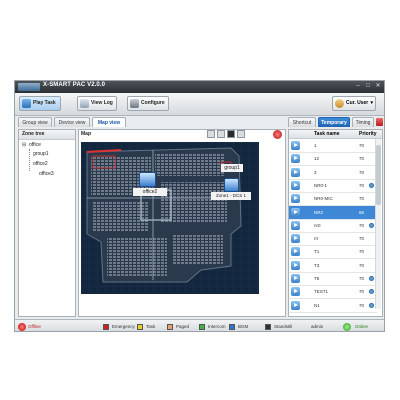 The width and height of the screenshot is (400, 400). Describe the element at coordinates (183, 326) in the screenshot. I see `legend-label: Paged` at that location.